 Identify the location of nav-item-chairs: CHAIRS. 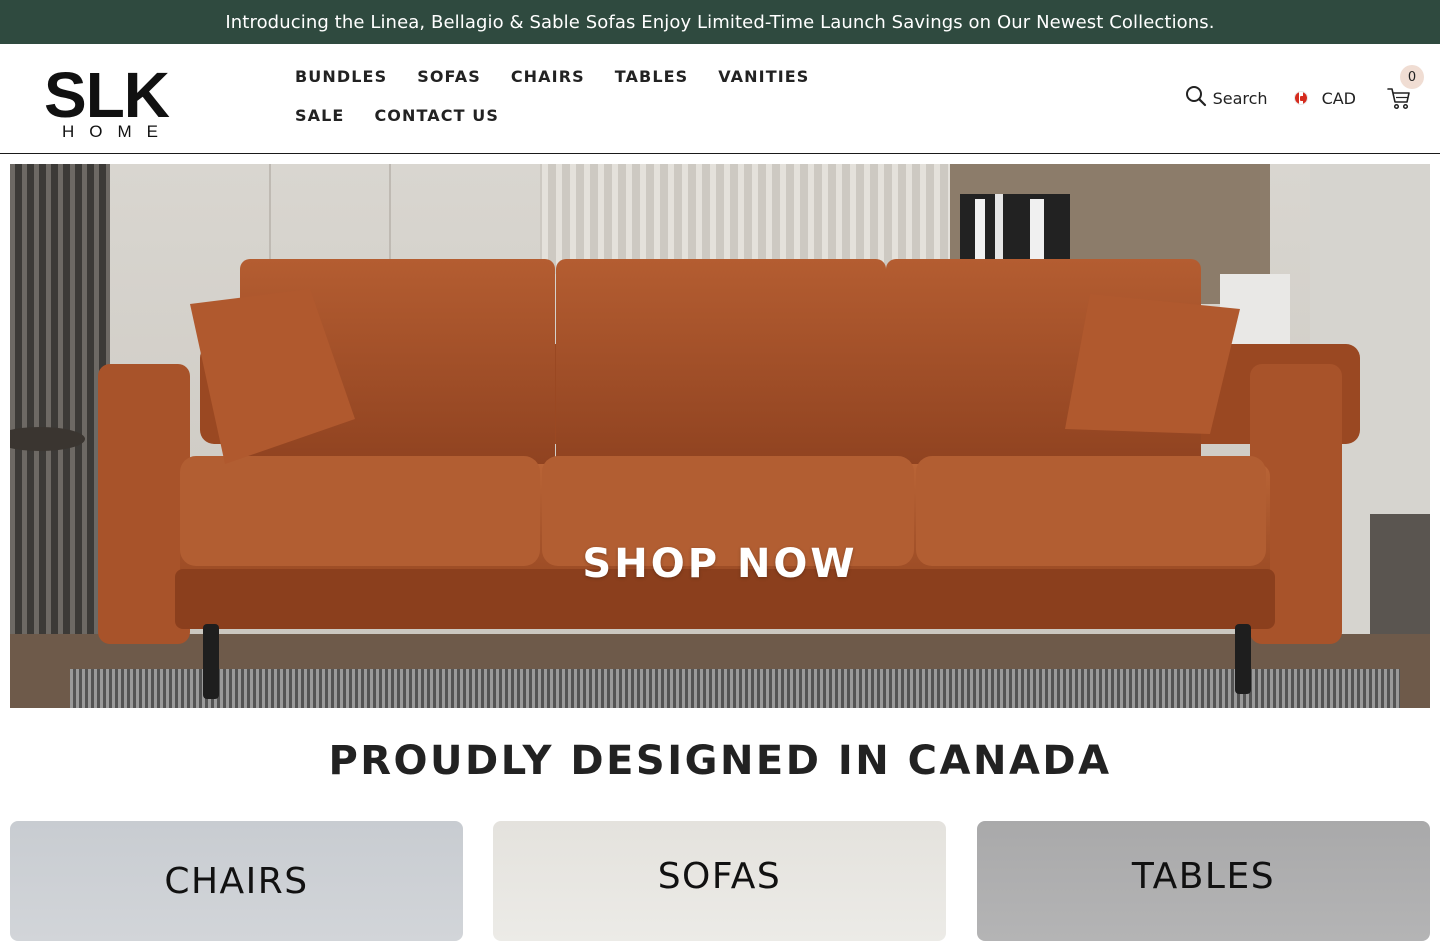
(548, 76).